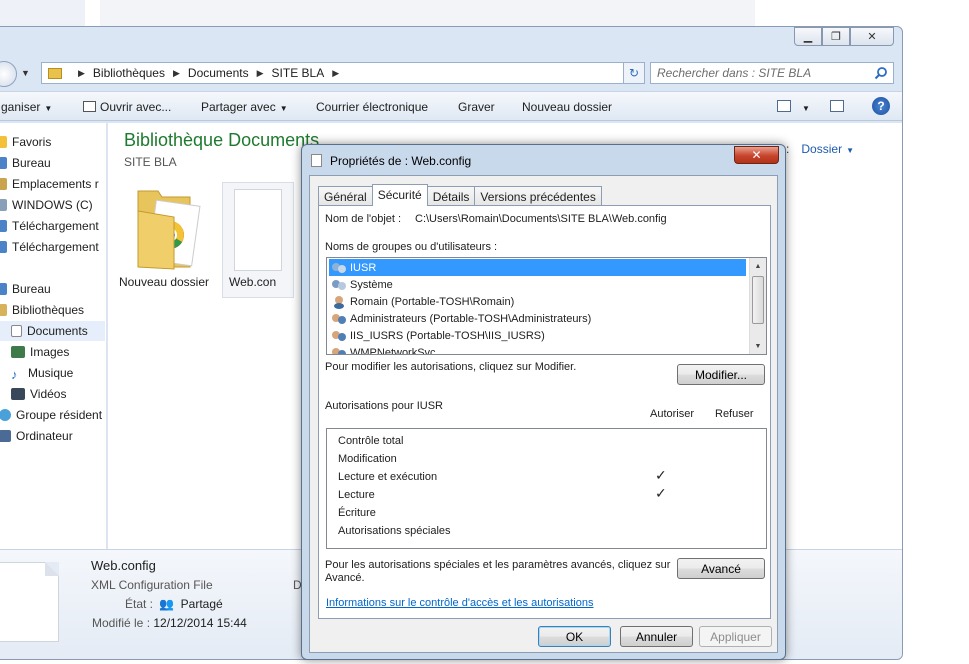 The image size is (969, 664). What do you see at coordinates (200, 623) in the screenshot?
I see `modified-value: 12/12/2014 15:44` at bounding box center [200, 623].